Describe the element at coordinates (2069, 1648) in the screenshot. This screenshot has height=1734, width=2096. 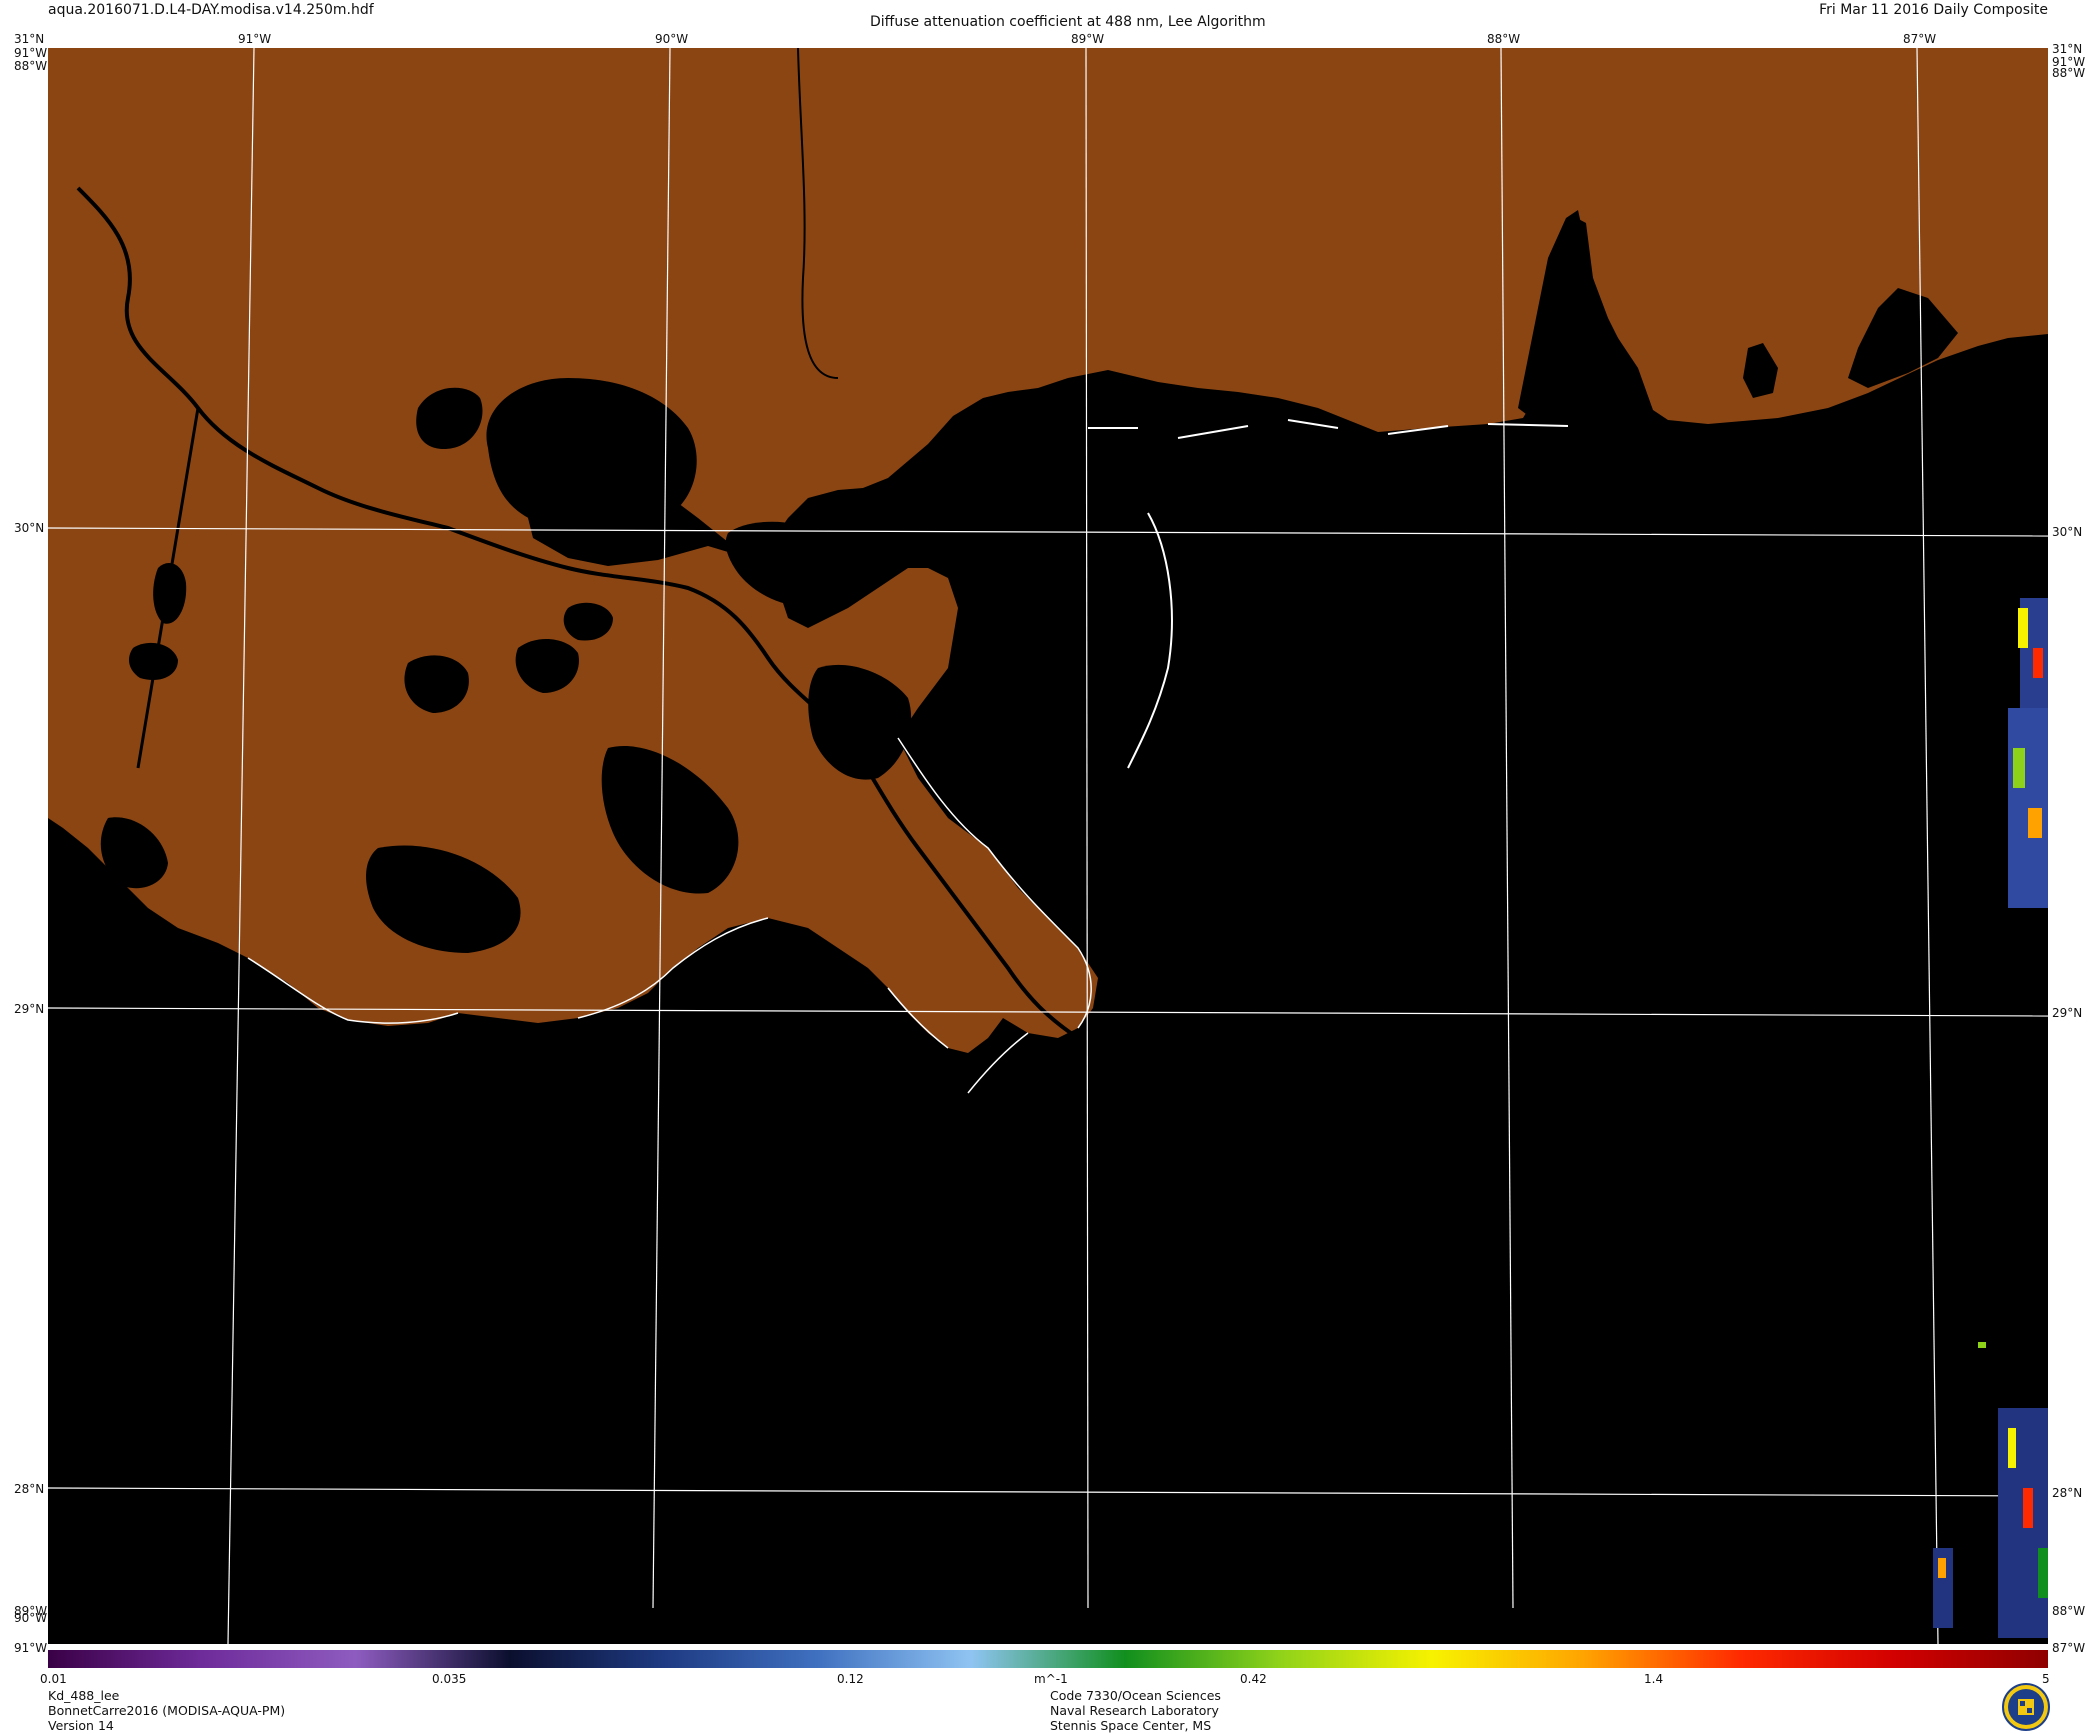
I see `corner-br-lon2: 87°W` at that location.